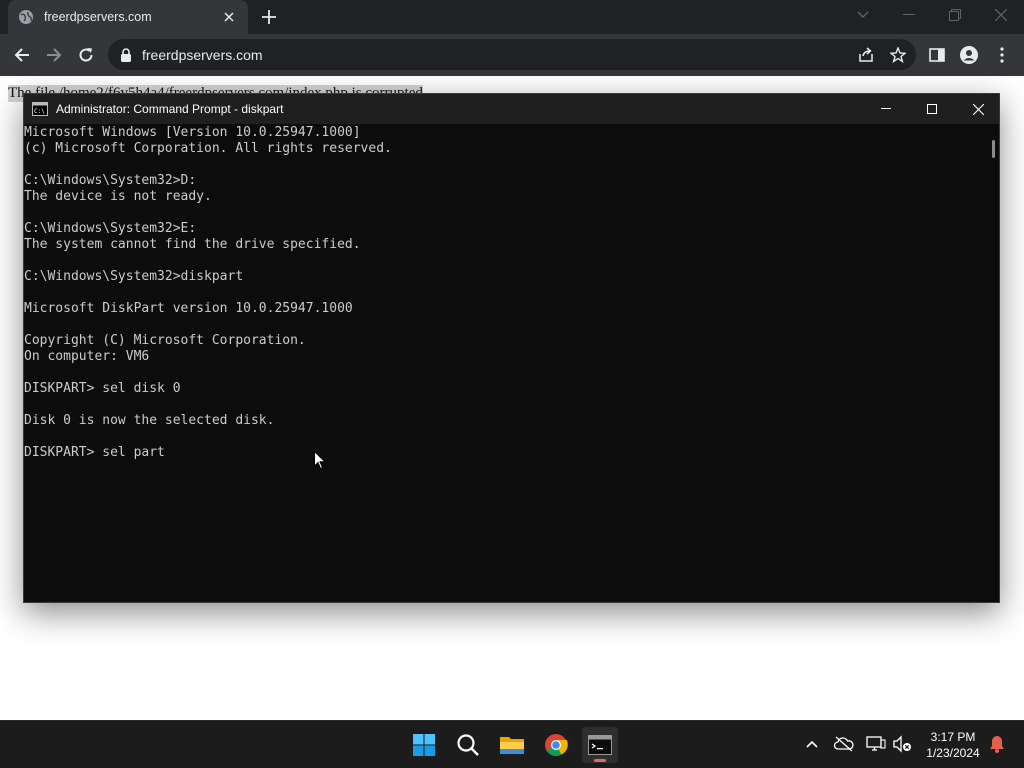  I want to click on console-line: DISKPART> sel disk 0, so click(102, 388).